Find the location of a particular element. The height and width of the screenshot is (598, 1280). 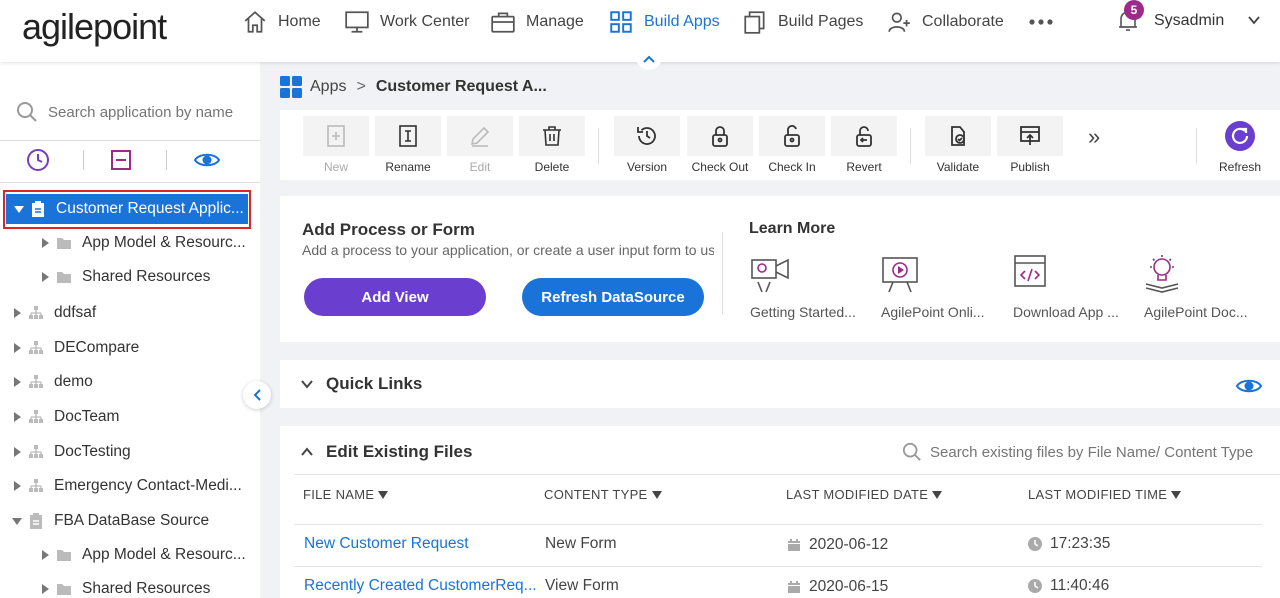

nav-build-pages: Build Pages is located at coordinates (802, 22).